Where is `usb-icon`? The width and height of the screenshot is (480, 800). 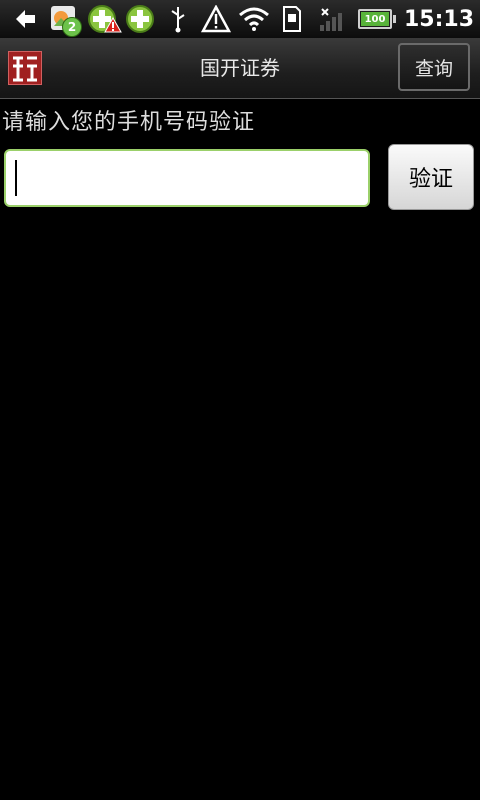
usb-icon is located at coordinates (178, 19).